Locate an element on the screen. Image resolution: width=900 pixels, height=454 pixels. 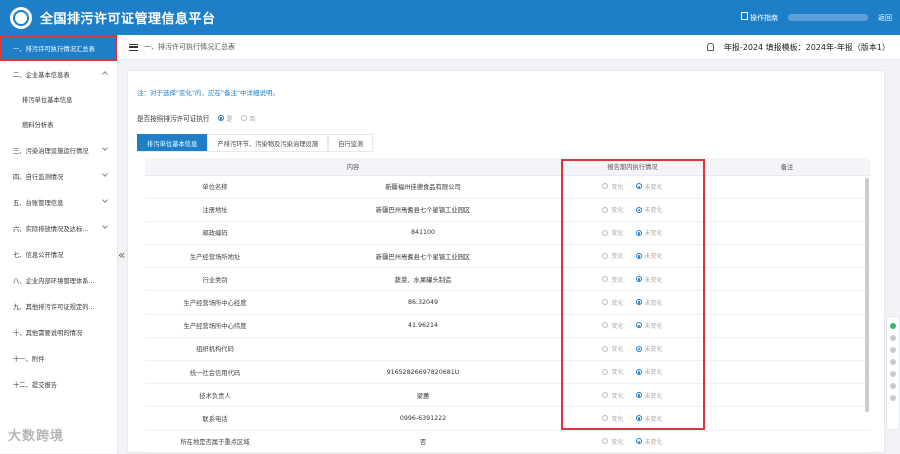
sidebar-item: 四、自行监测情况 is located at coordinates (58, 176).